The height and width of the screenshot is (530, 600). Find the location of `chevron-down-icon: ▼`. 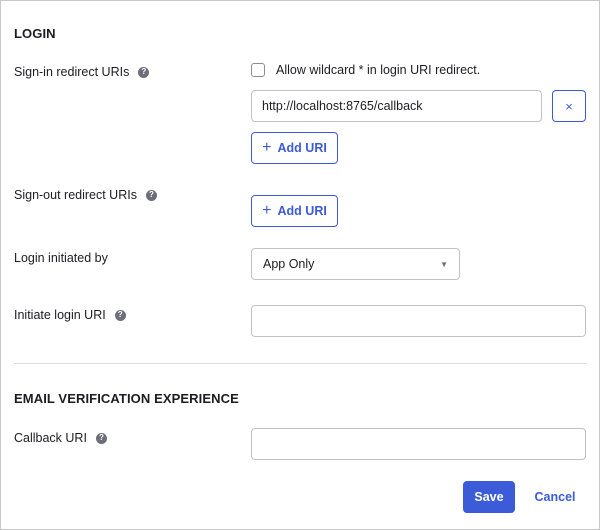

chevron-down-icon: ▼ is located at coordinates (444, 264).